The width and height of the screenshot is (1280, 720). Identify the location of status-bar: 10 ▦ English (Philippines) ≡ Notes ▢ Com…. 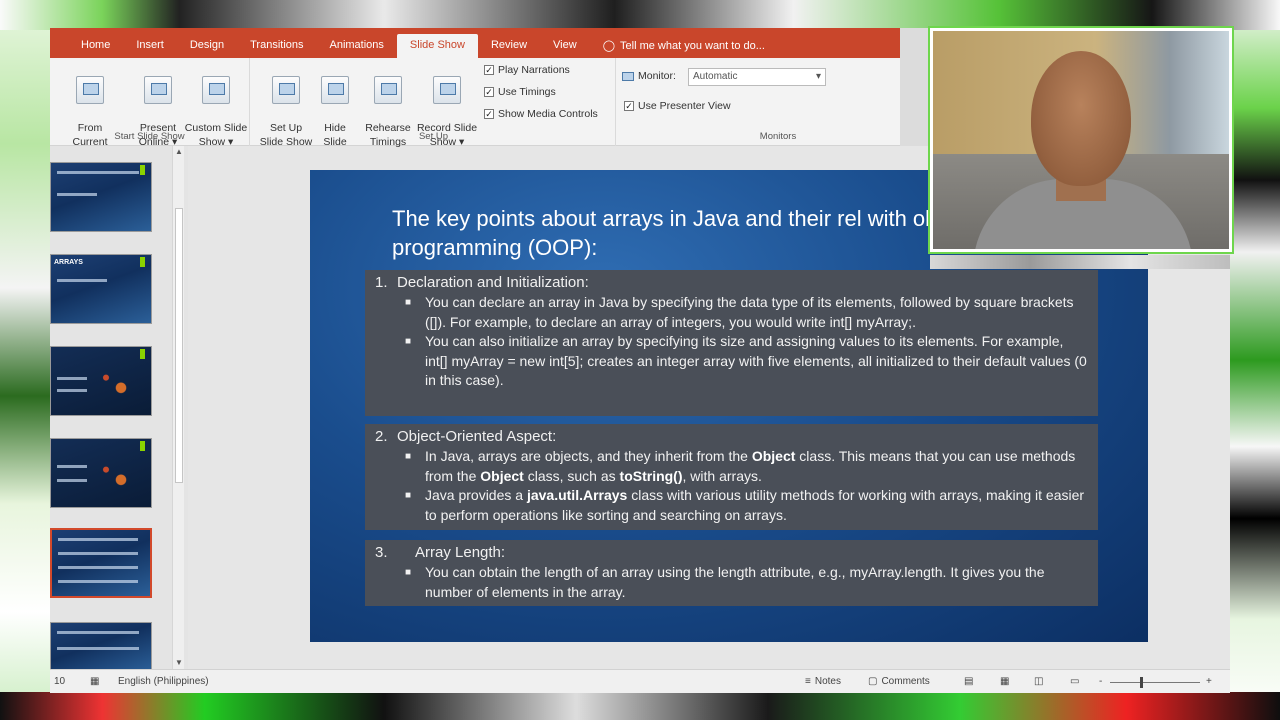
(640, 681).